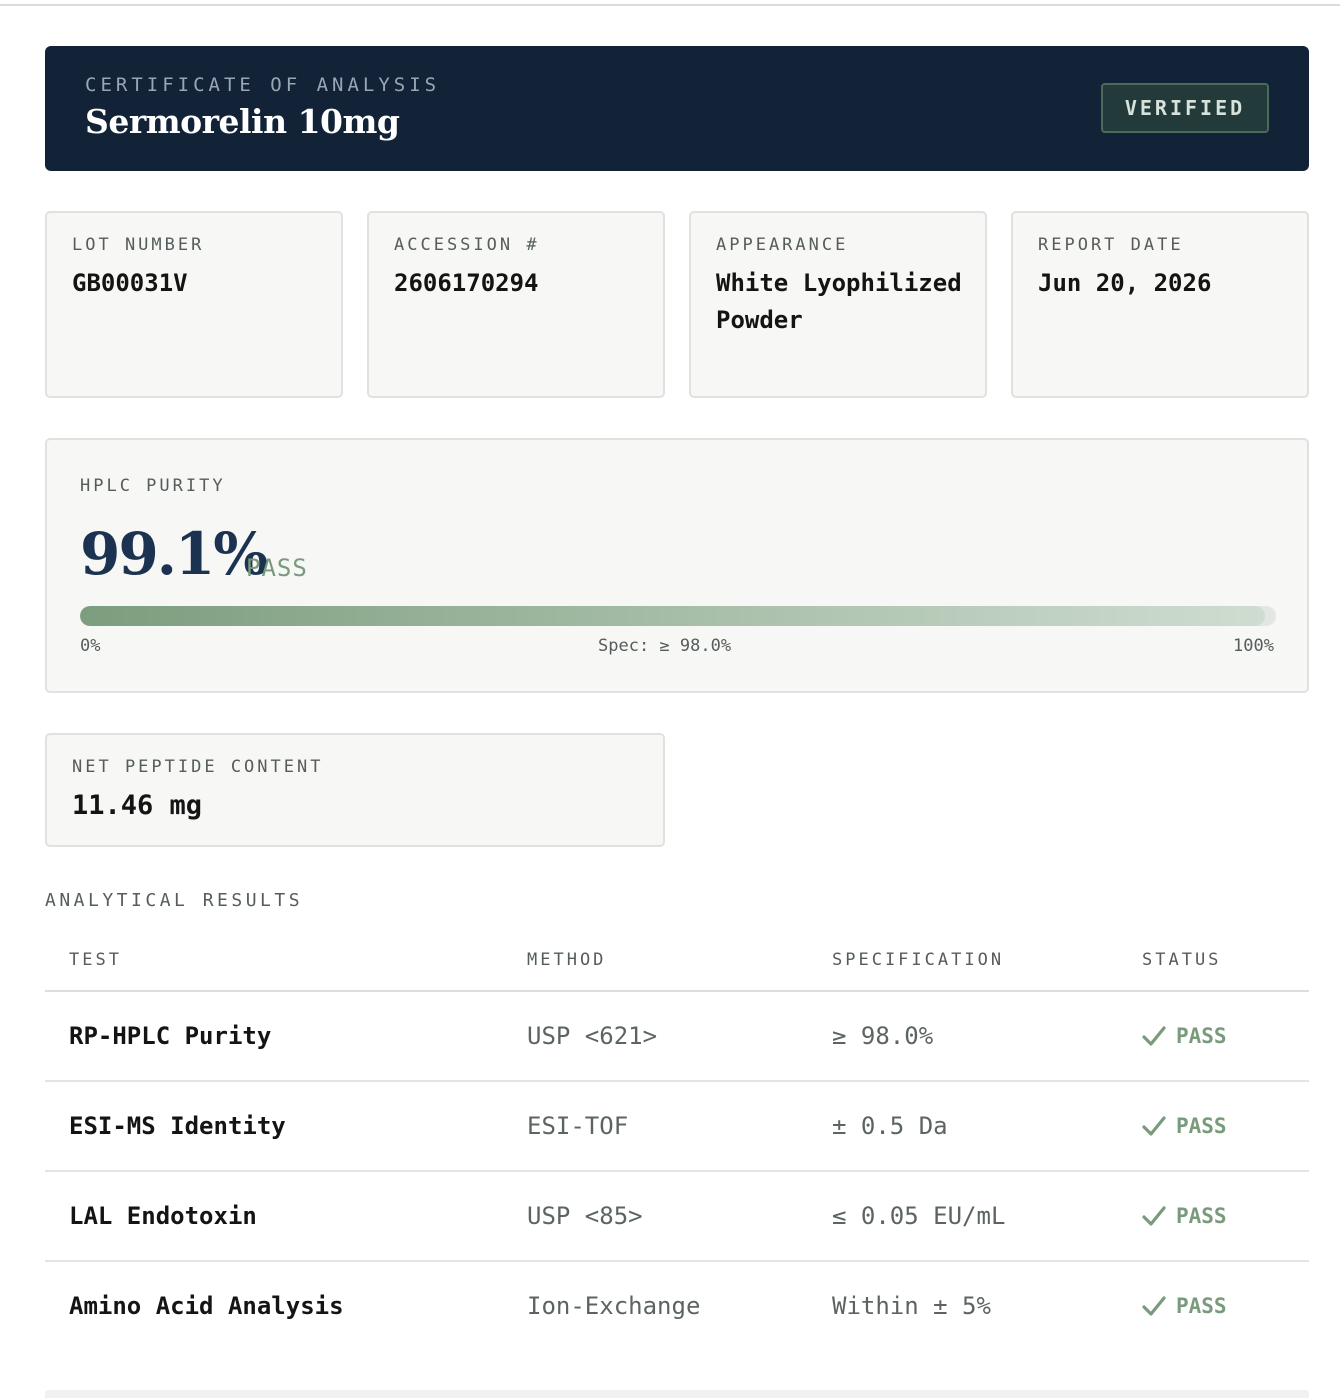 The image size is (1340, 1398). Describe the element at coordinates (919, 1216) in the screenshot. I see `test-specification: ≤ 0.05 EU/mL` at that location.